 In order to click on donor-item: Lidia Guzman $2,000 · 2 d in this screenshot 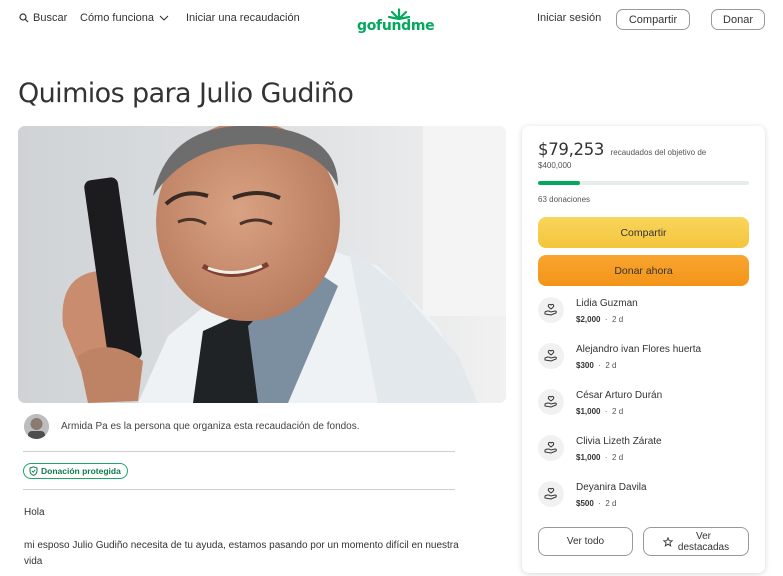, I will do `click(645, 317)`.